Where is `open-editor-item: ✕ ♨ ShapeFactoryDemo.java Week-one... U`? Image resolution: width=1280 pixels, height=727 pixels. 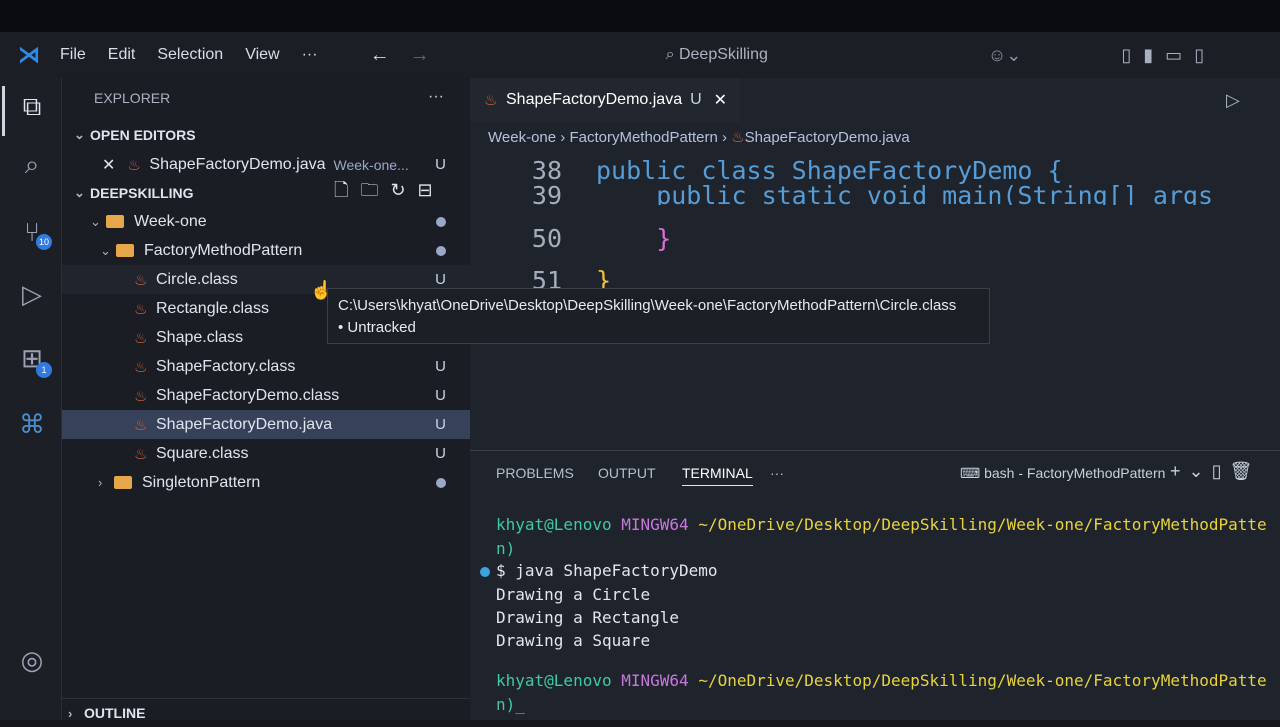
open-editor-item: ✕ ♨ ShapeFactoryDemo.java Week-one... U is located at coordinates (266, 164).